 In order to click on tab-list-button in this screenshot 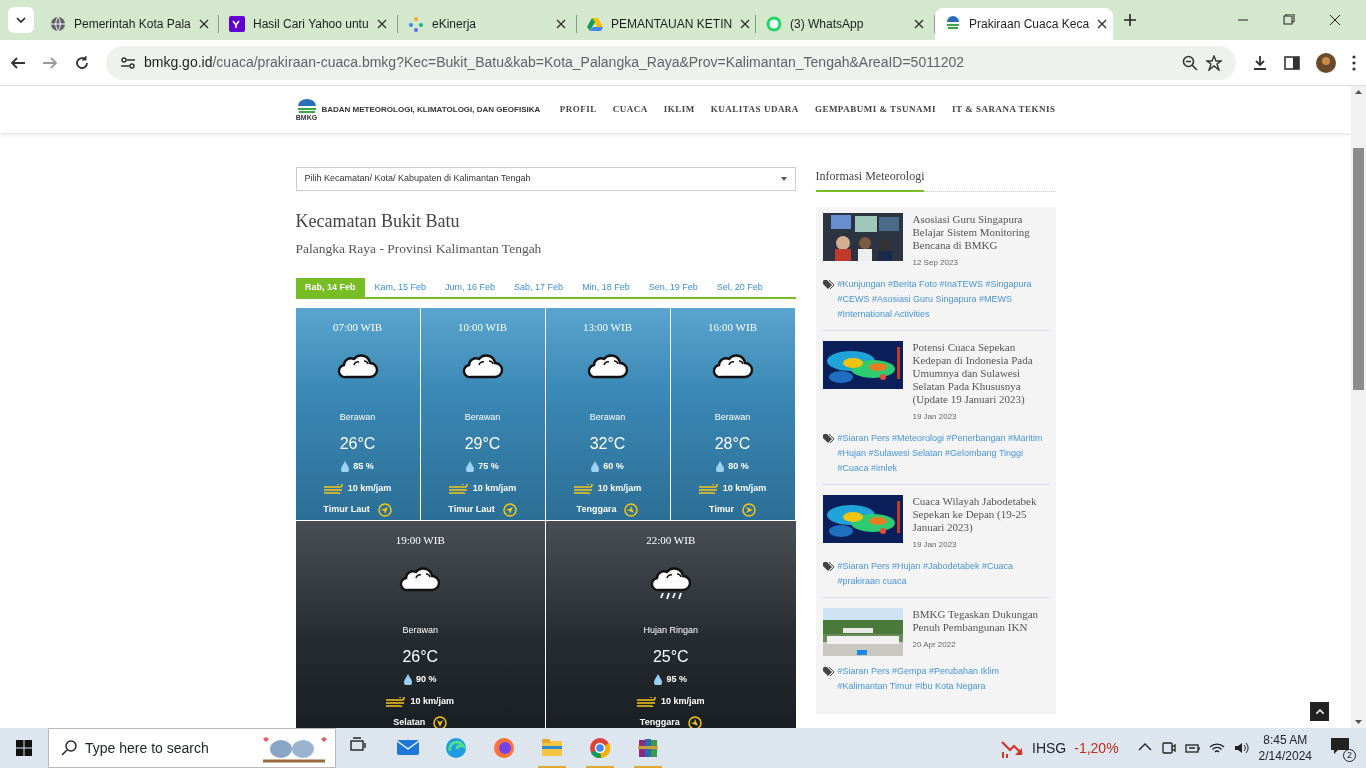, I will do `click(21, 20)`.